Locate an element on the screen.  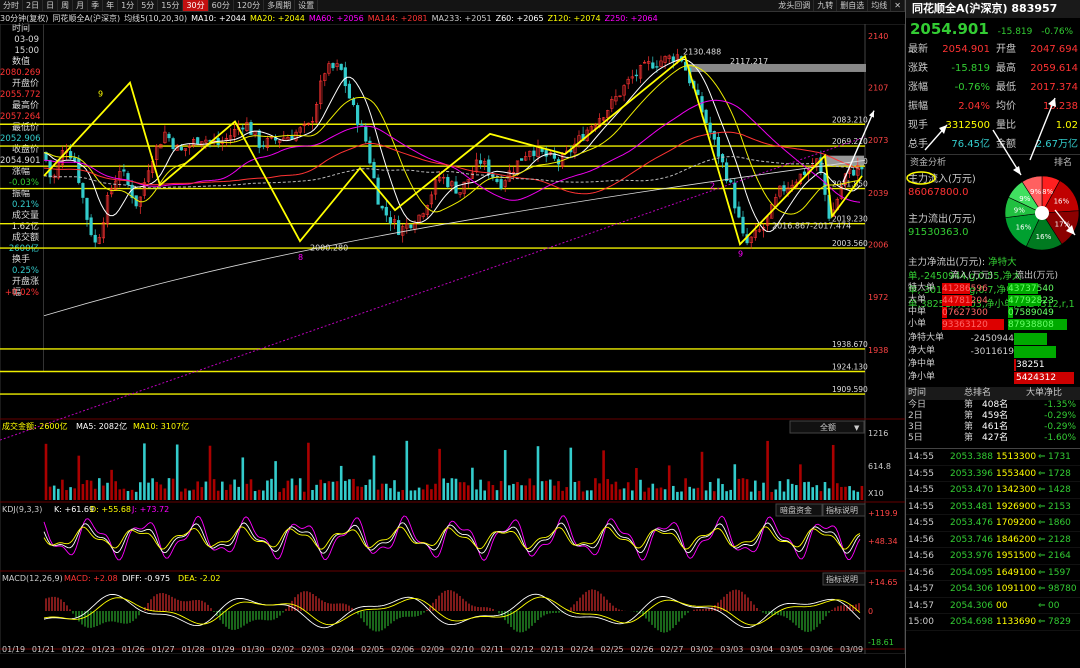
pie-label: 9% is located at coordinates (1019, 210).